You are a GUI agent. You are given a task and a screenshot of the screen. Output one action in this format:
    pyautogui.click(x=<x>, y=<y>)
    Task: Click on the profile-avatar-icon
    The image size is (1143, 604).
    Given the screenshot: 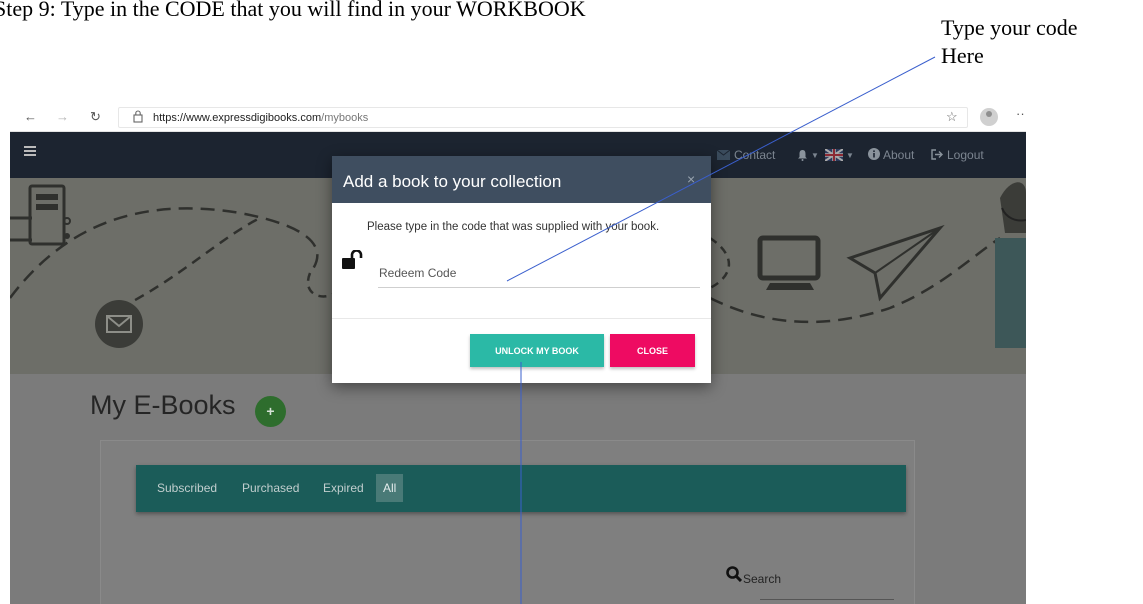 What is the action you would take?
    pyautogui.click(x=989, y=117)
    